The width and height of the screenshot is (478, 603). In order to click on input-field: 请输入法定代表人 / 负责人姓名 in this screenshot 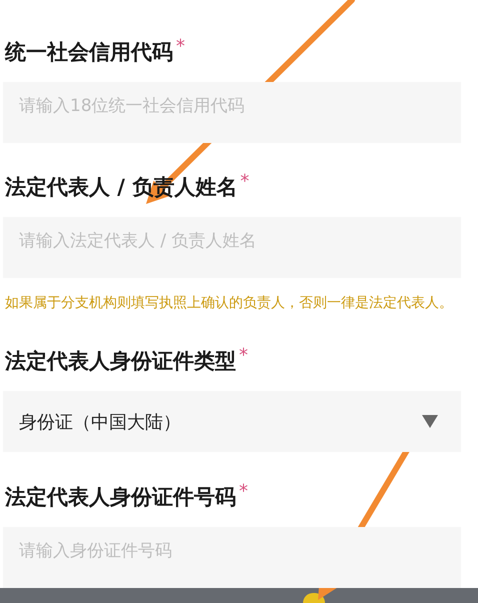, I will do `click(232, 247)`.